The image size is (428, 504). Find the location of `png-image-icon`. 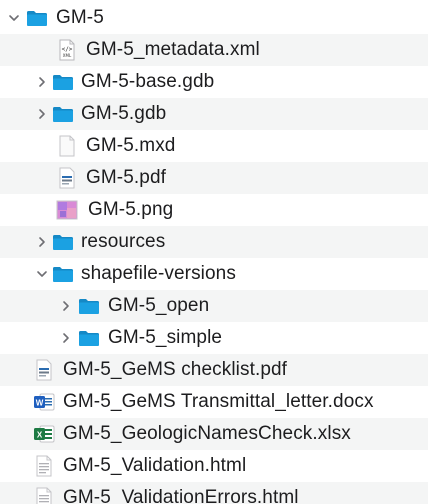

png-image-icon is located at coordinates (67, 210).